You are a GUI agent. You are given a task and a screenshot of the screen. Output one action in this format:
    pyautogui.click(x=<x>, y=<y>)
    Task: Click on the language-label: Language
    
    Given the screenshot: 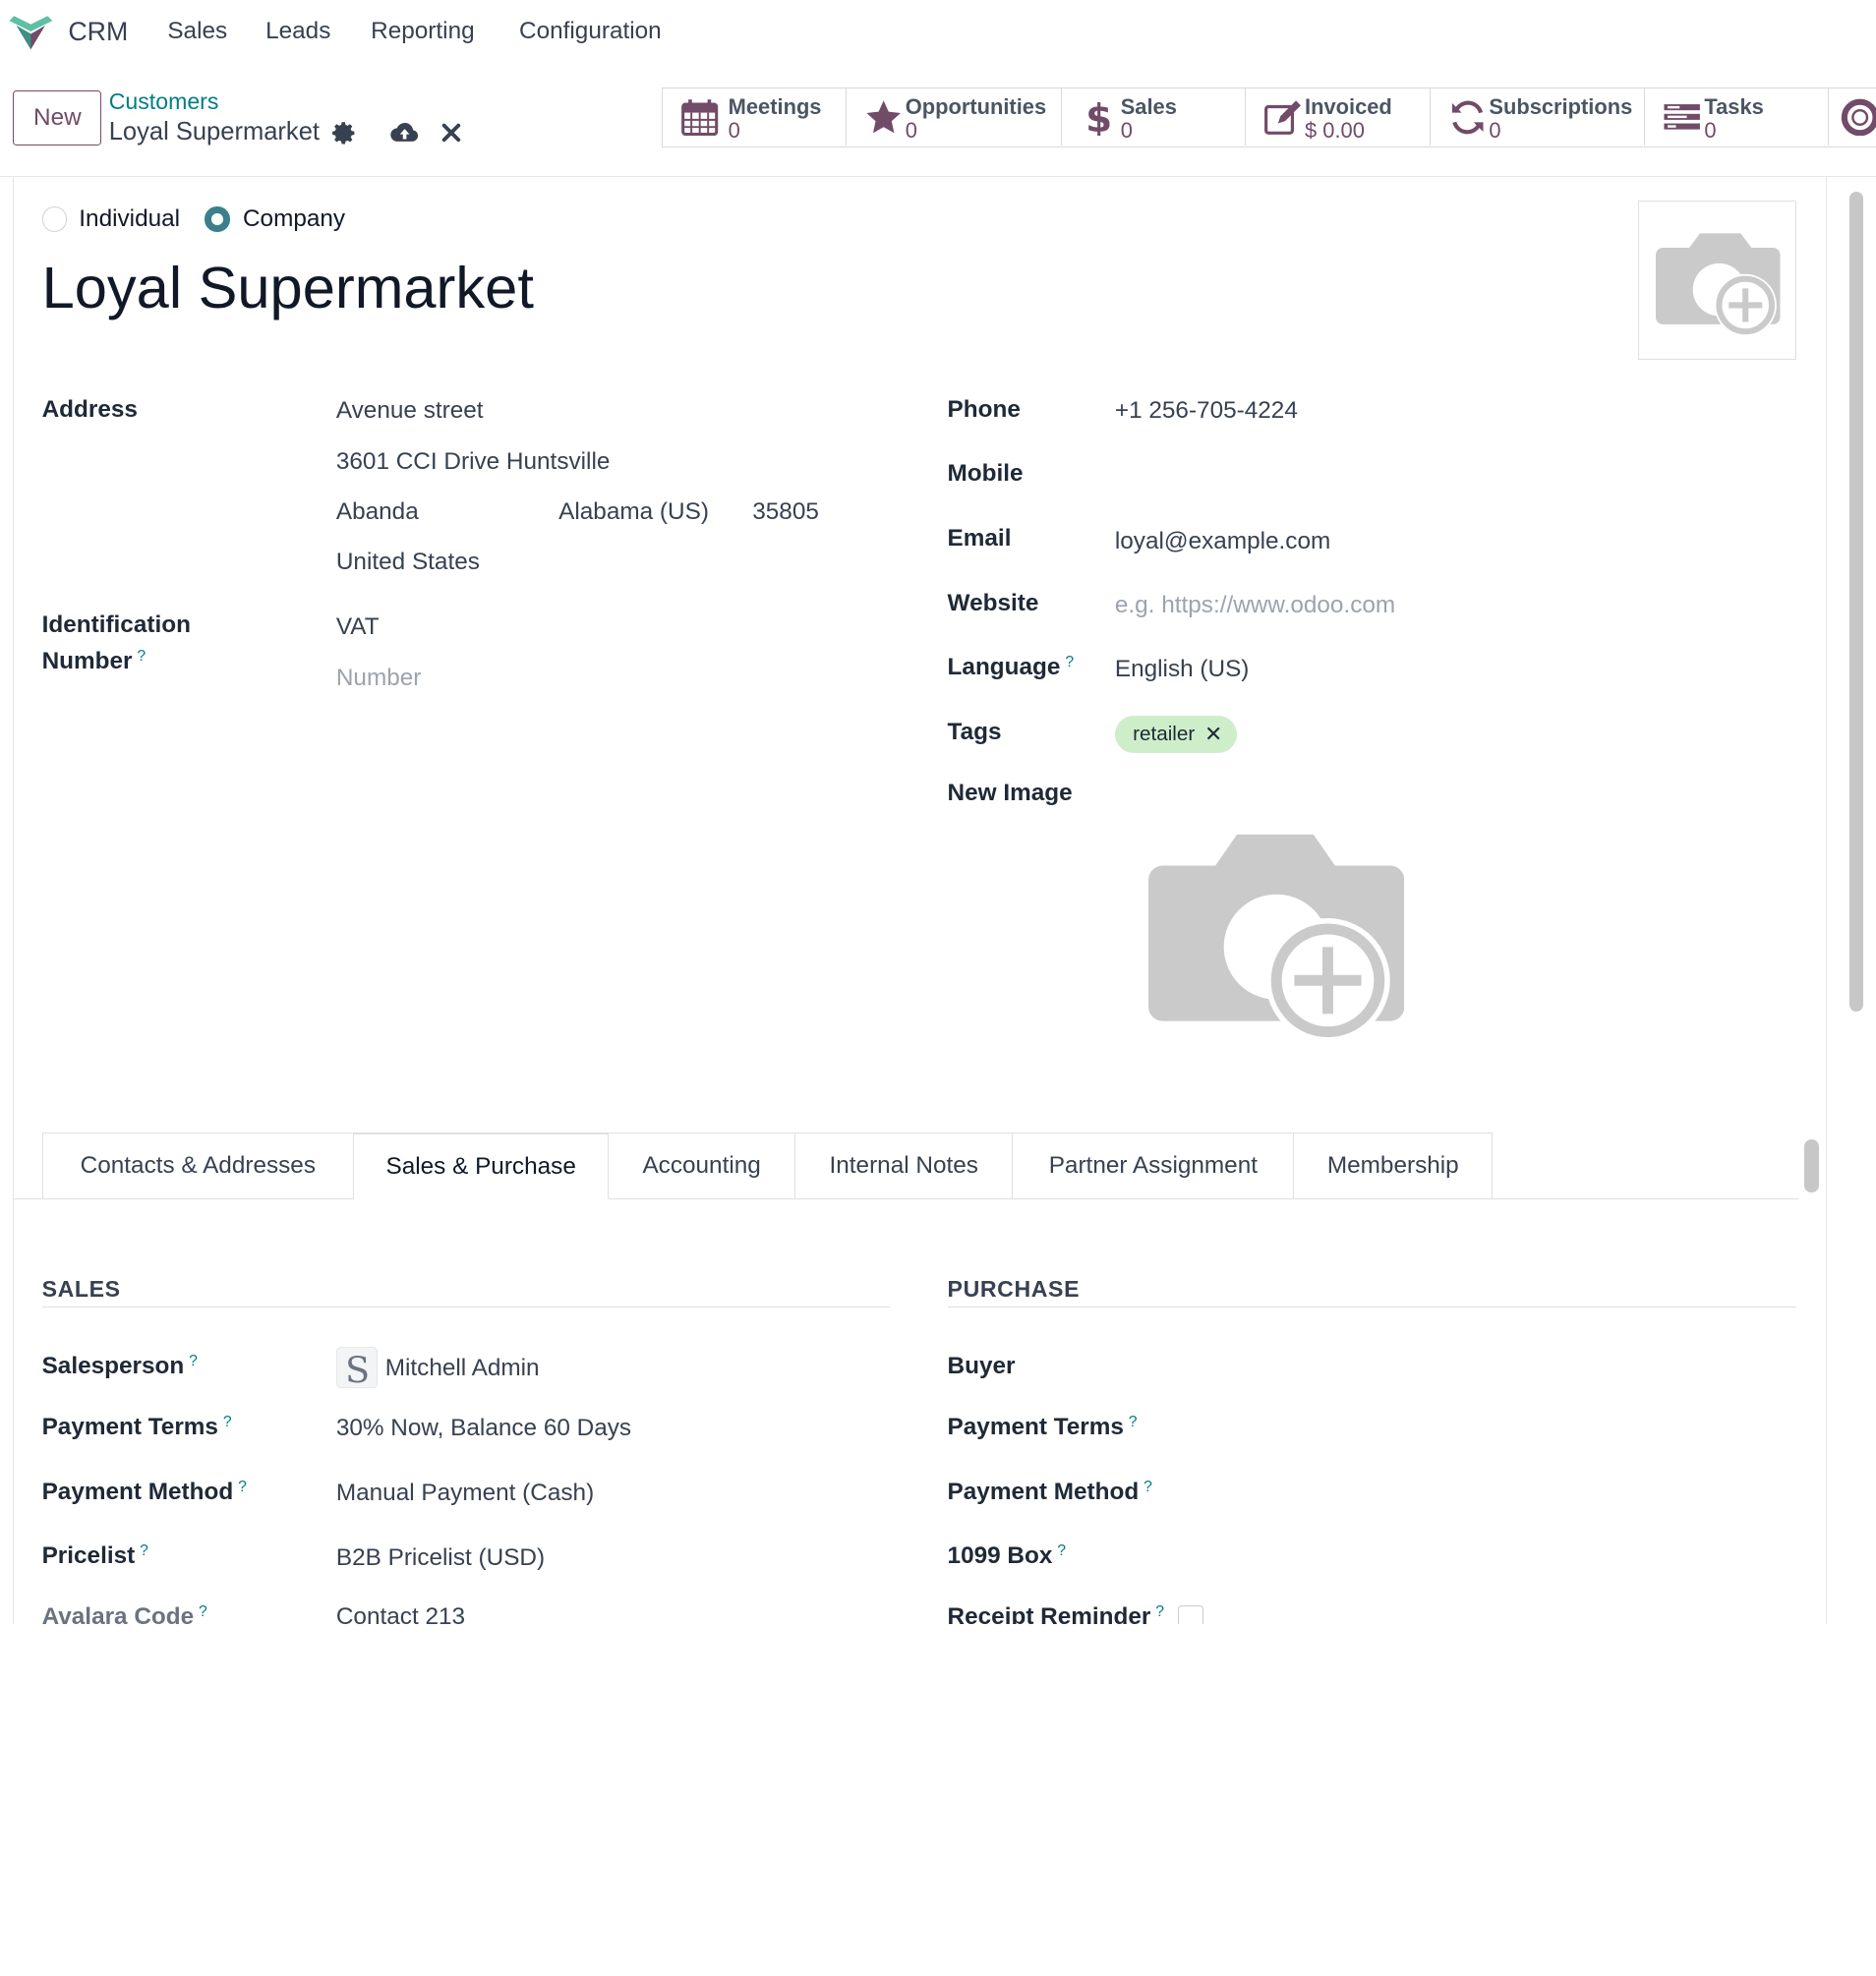 What is the action you would take?
    pyautogui.click(x=1004, y=668)
    